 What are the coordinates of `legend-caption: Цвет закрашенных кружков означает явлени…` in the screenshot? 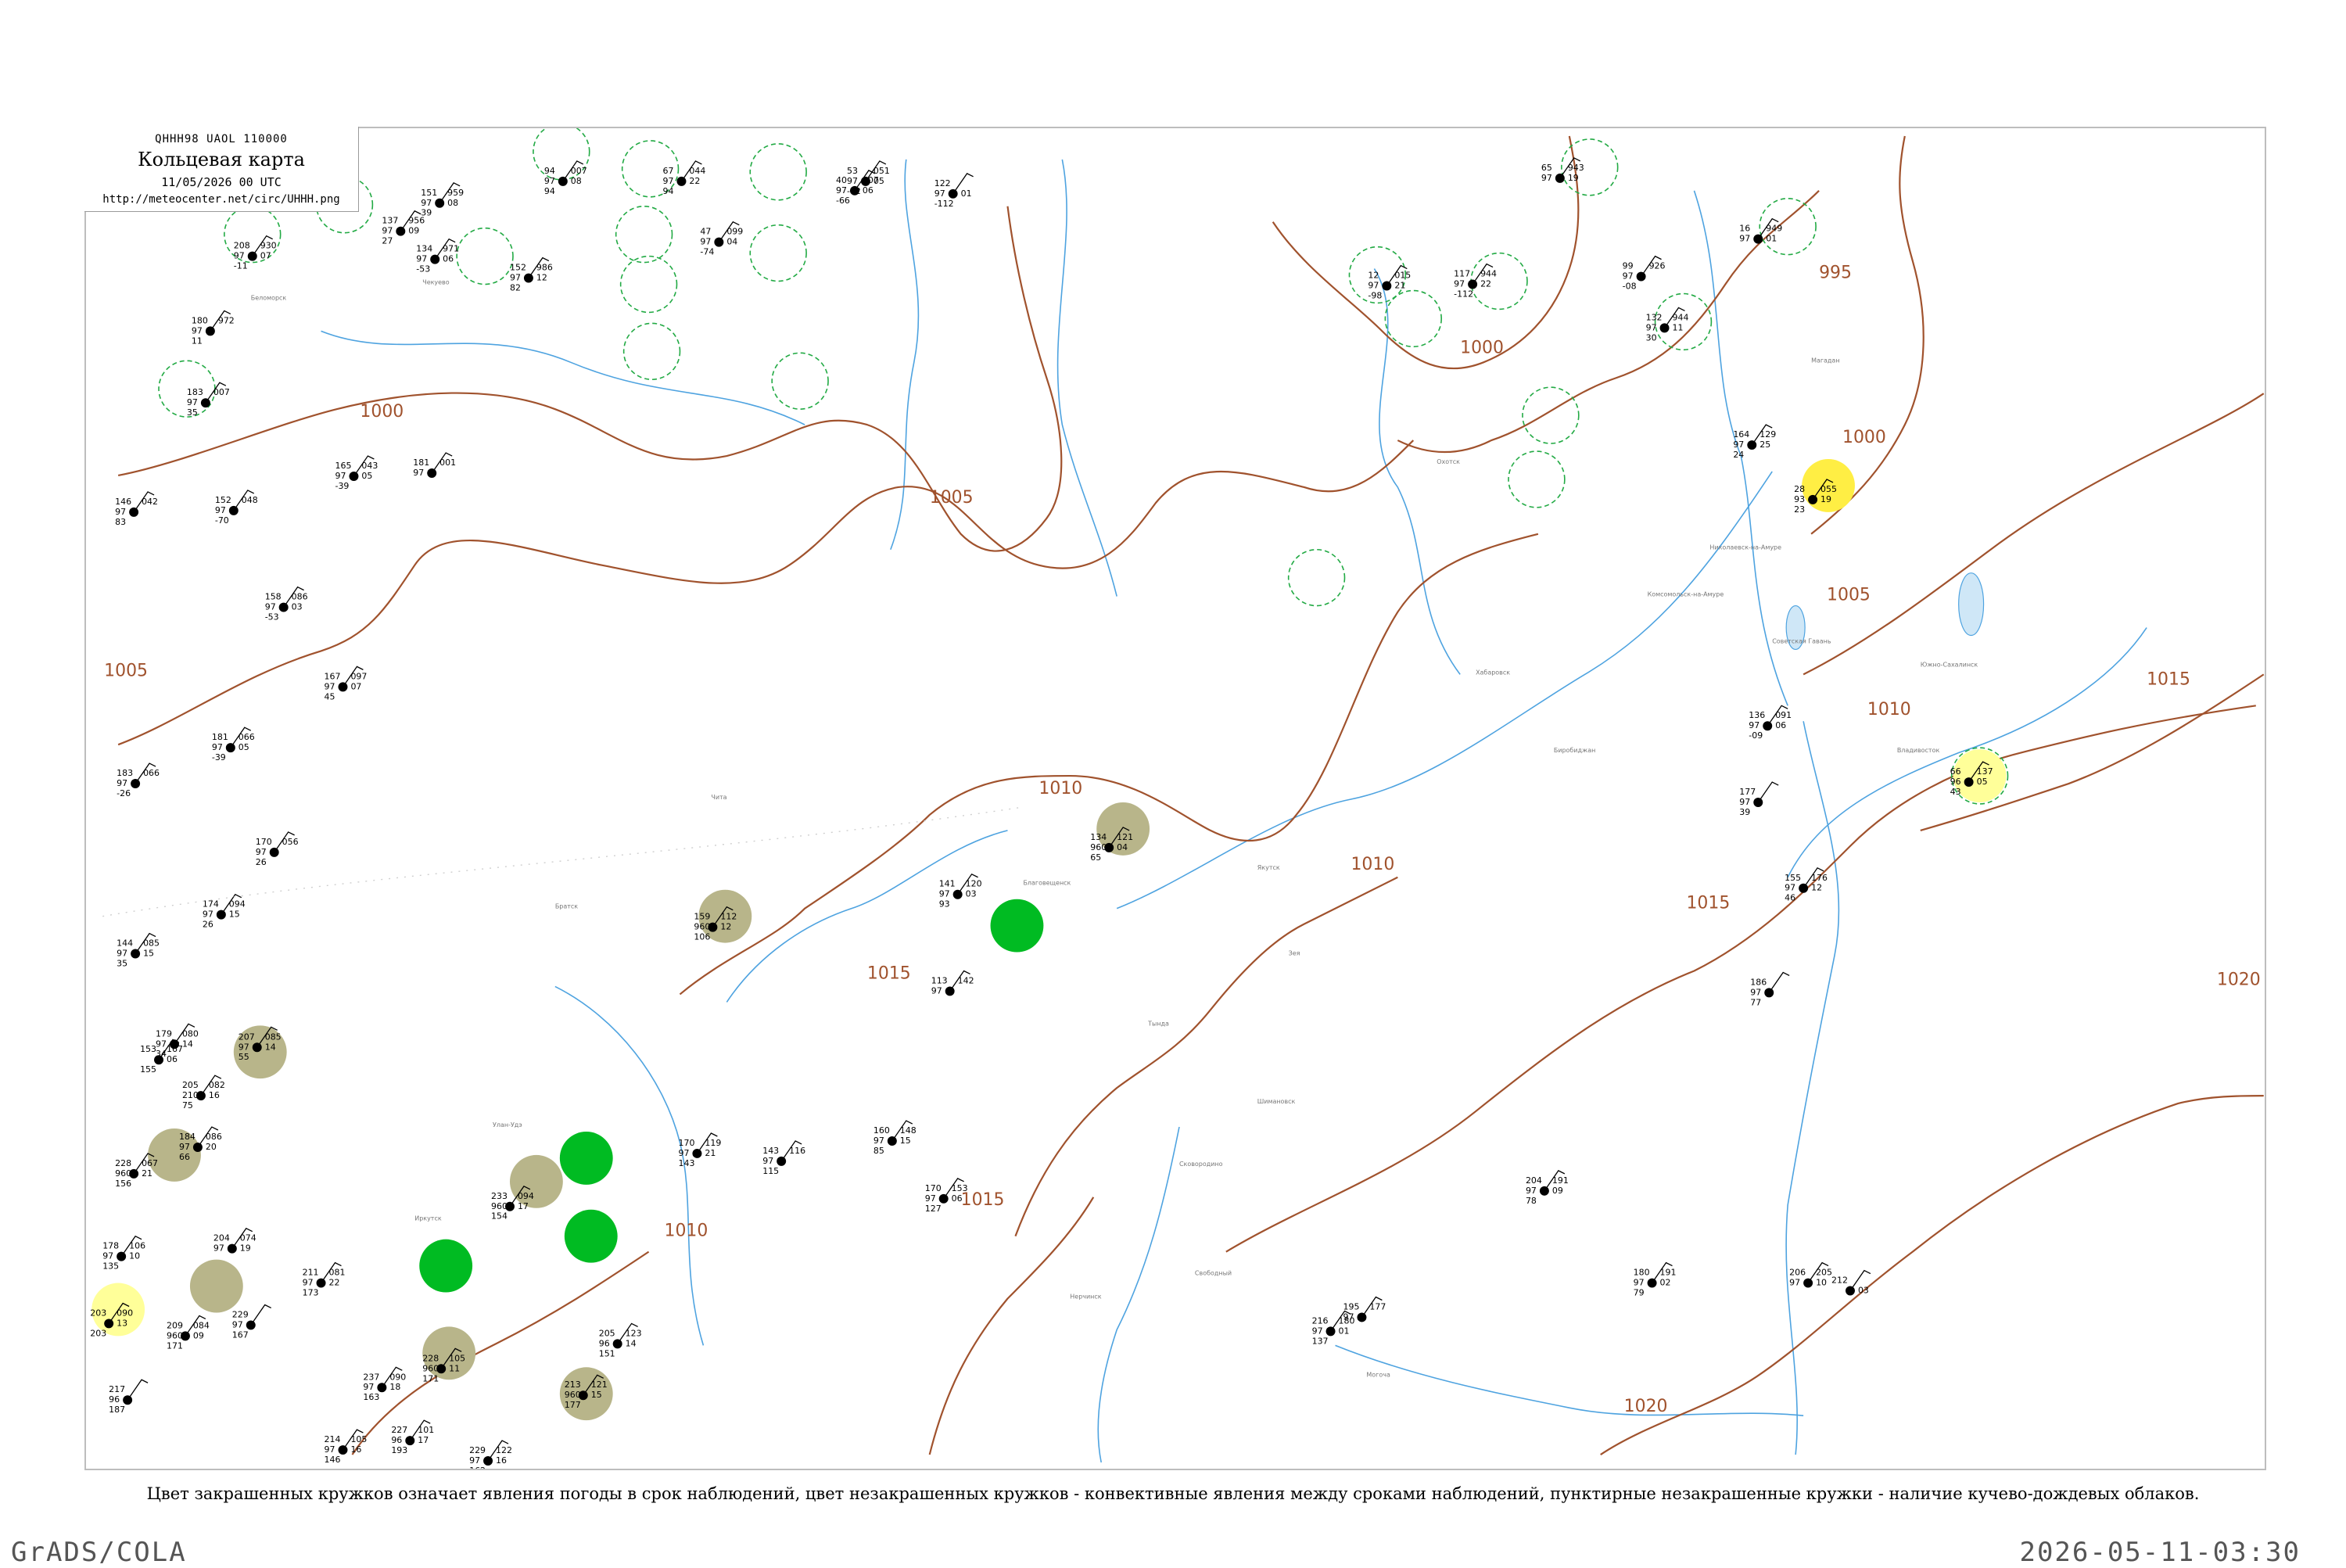 It's located at (1173, 1493).